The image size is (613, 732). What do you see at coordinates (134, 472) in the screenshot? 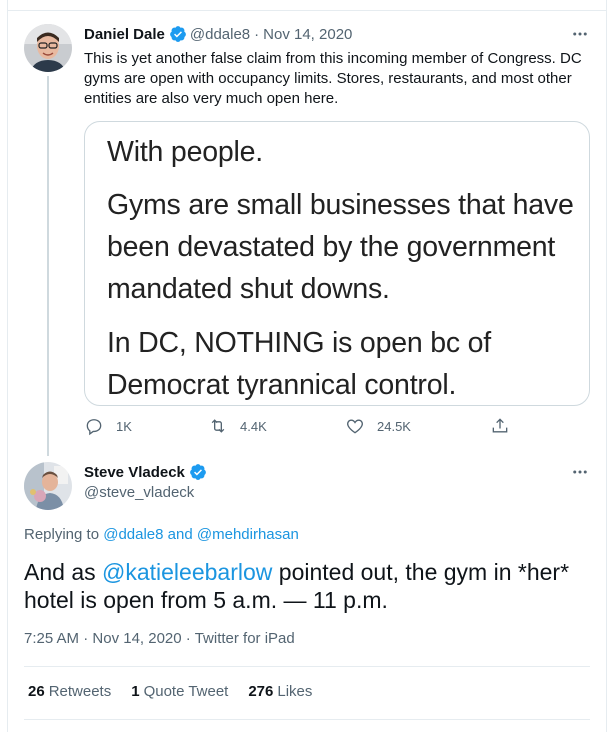
I see `tweet2-author-name: Steve Vladeck` at bounding box center [134, 472].